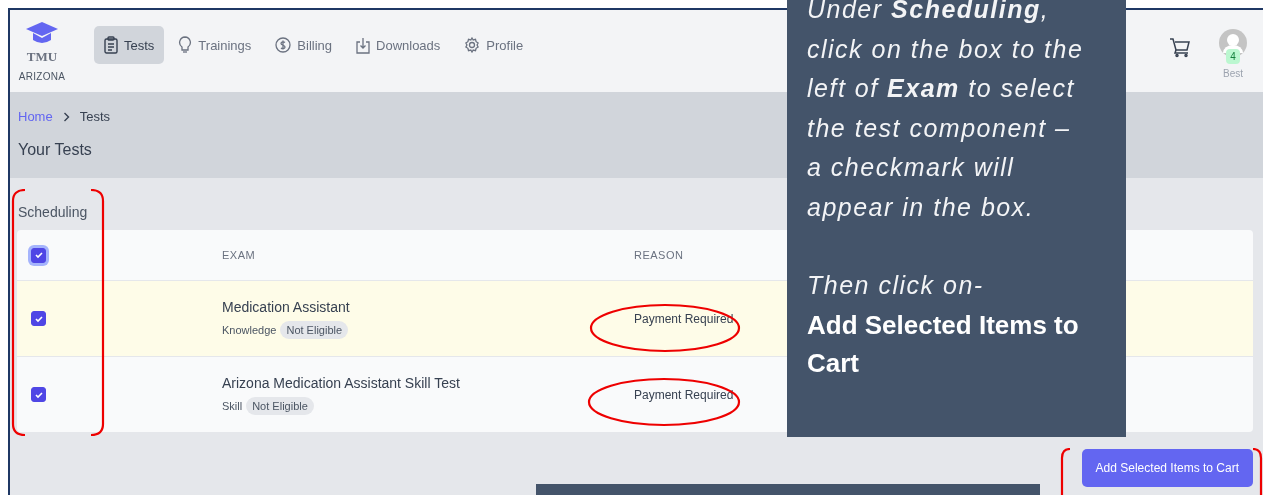  I want to click on add-to-cart-button: Add Selected Items to Cart, so click(1167, 468).